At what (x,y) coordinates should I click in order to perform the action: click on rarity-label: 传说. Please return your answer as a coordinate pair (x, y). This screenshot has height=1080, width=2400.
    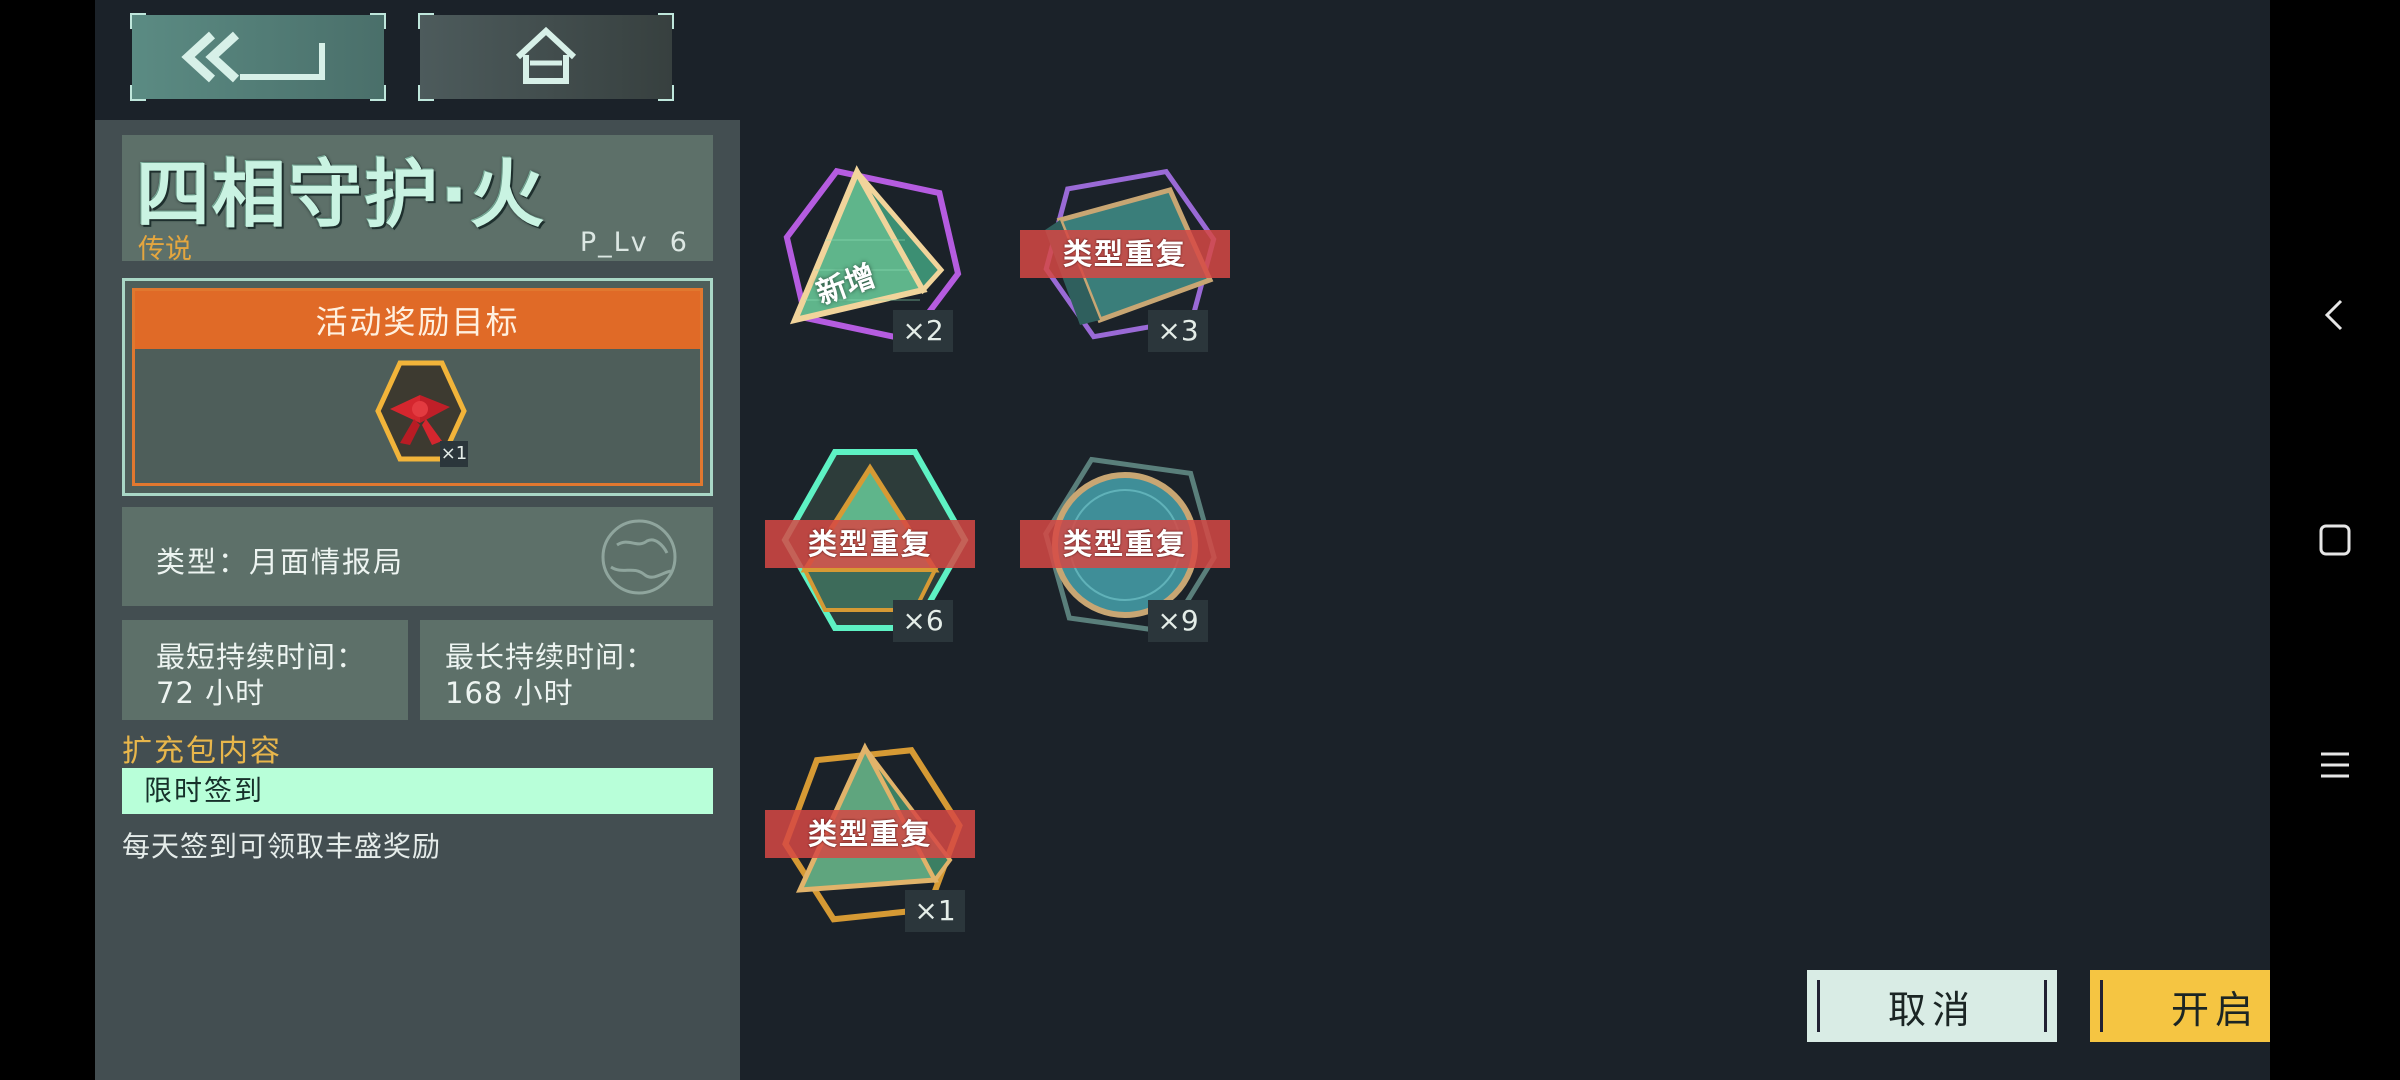
    Looking at the image, I should click on (165, 249).